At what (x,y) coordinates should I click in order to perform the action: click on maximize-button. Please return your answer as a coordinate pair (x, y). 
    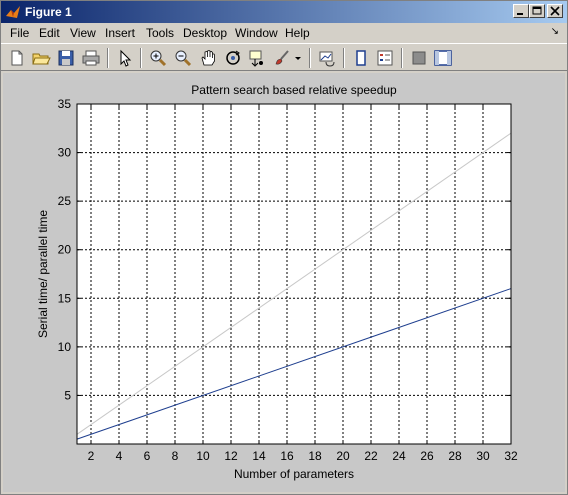
    Looking at the image, I should click on (537, 11).